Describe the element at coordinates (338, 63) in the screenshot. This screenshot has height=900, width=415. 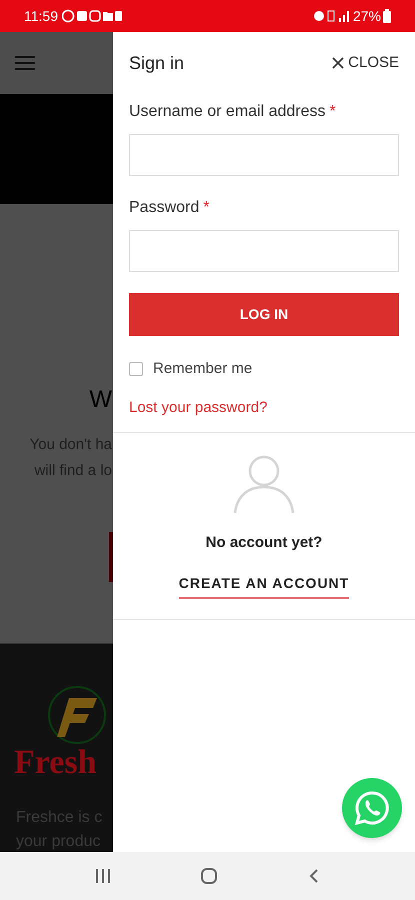
I see `close-icon` at that location.